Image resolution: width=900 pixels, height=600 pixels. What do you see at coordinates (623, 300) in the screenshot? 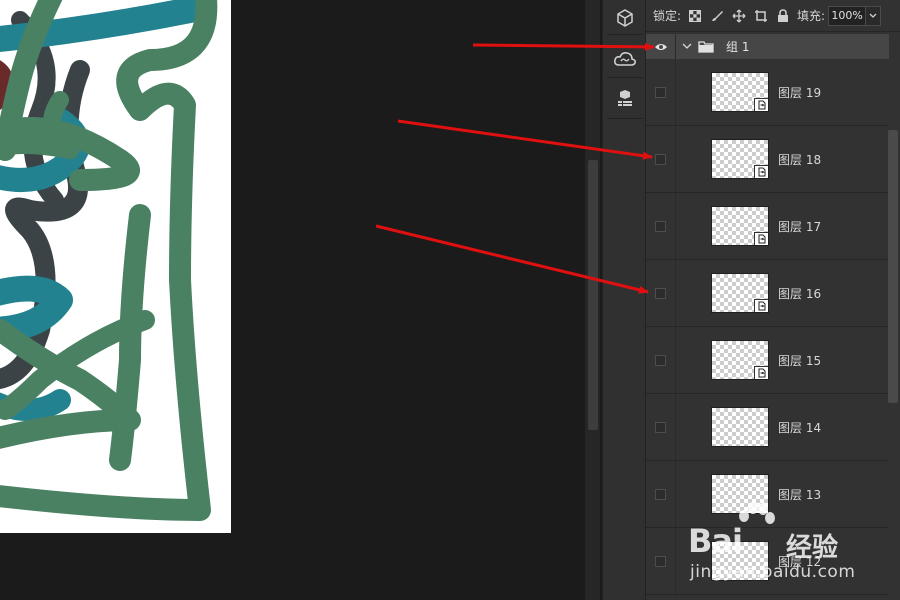
I see `panel-icon-strip` at bounding box center [623, 300].